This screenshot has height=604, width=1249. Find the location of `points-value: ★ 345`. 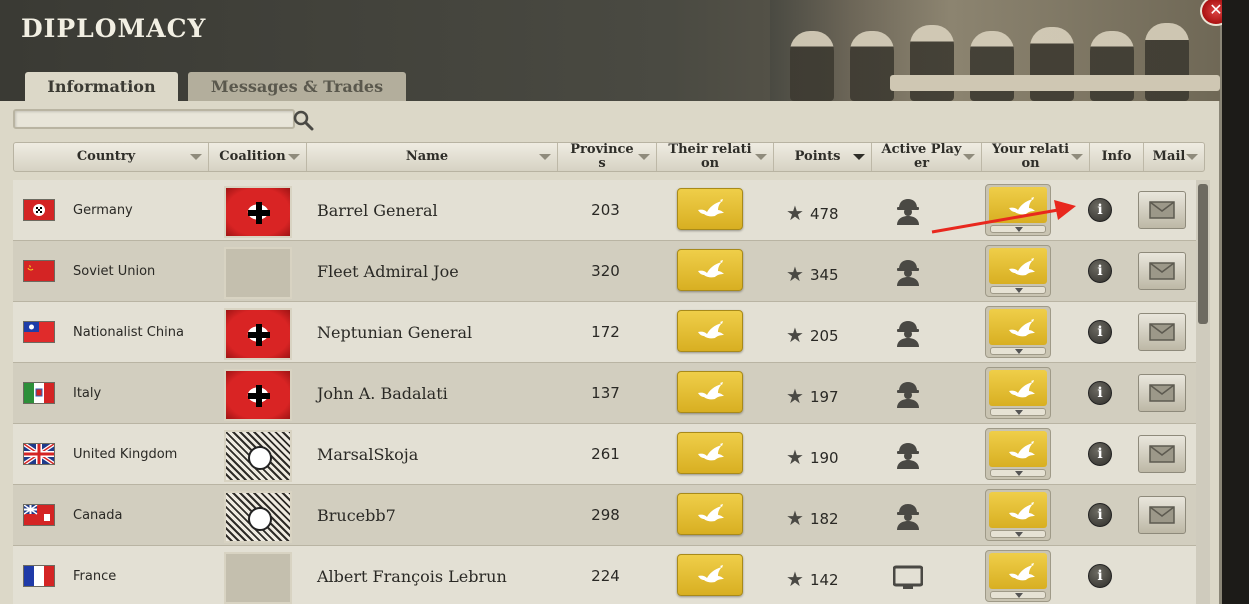

points-value: ★ 345 is located at coordinates (812, 274).